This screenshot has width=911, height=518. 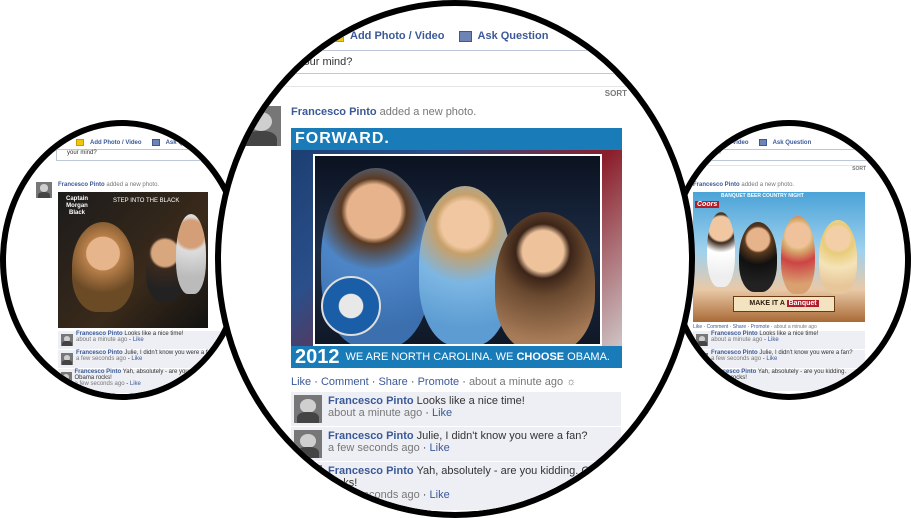 I want to click on photo-banner: BANQUET BEER COUNTRY NIGHT, so click(x=762, y=196).